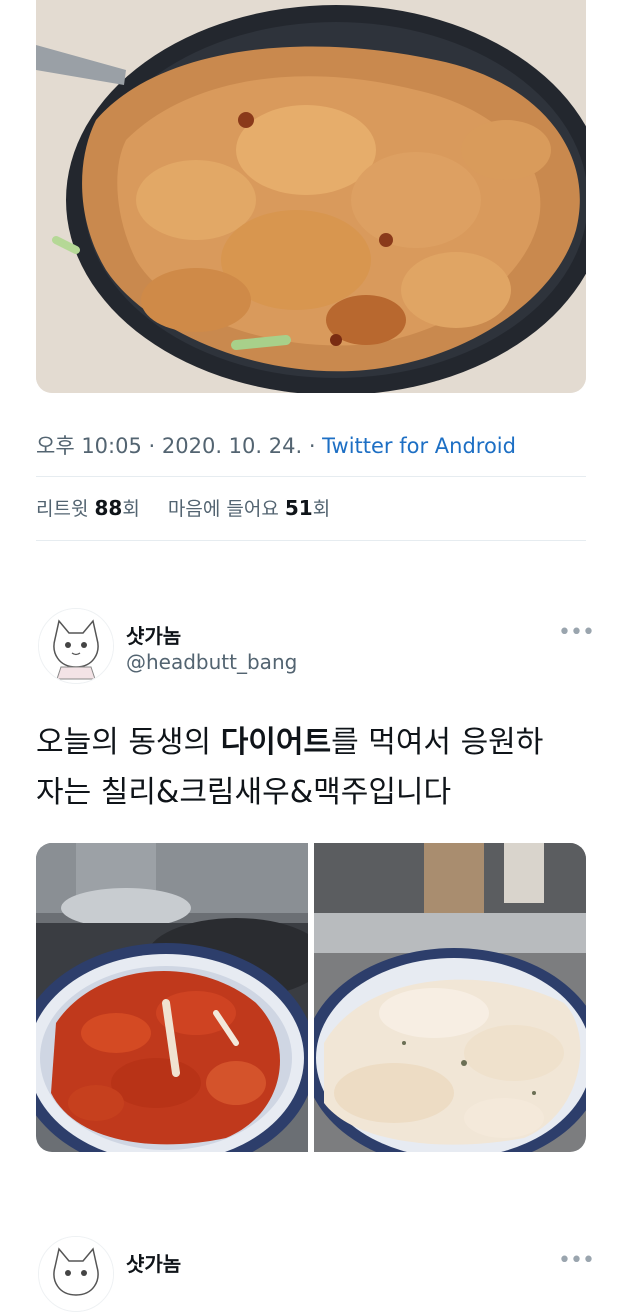 This screenshot has height=1312, width=640. I want to click on tweet-text-bold: 다이어트, so click(276, 742).